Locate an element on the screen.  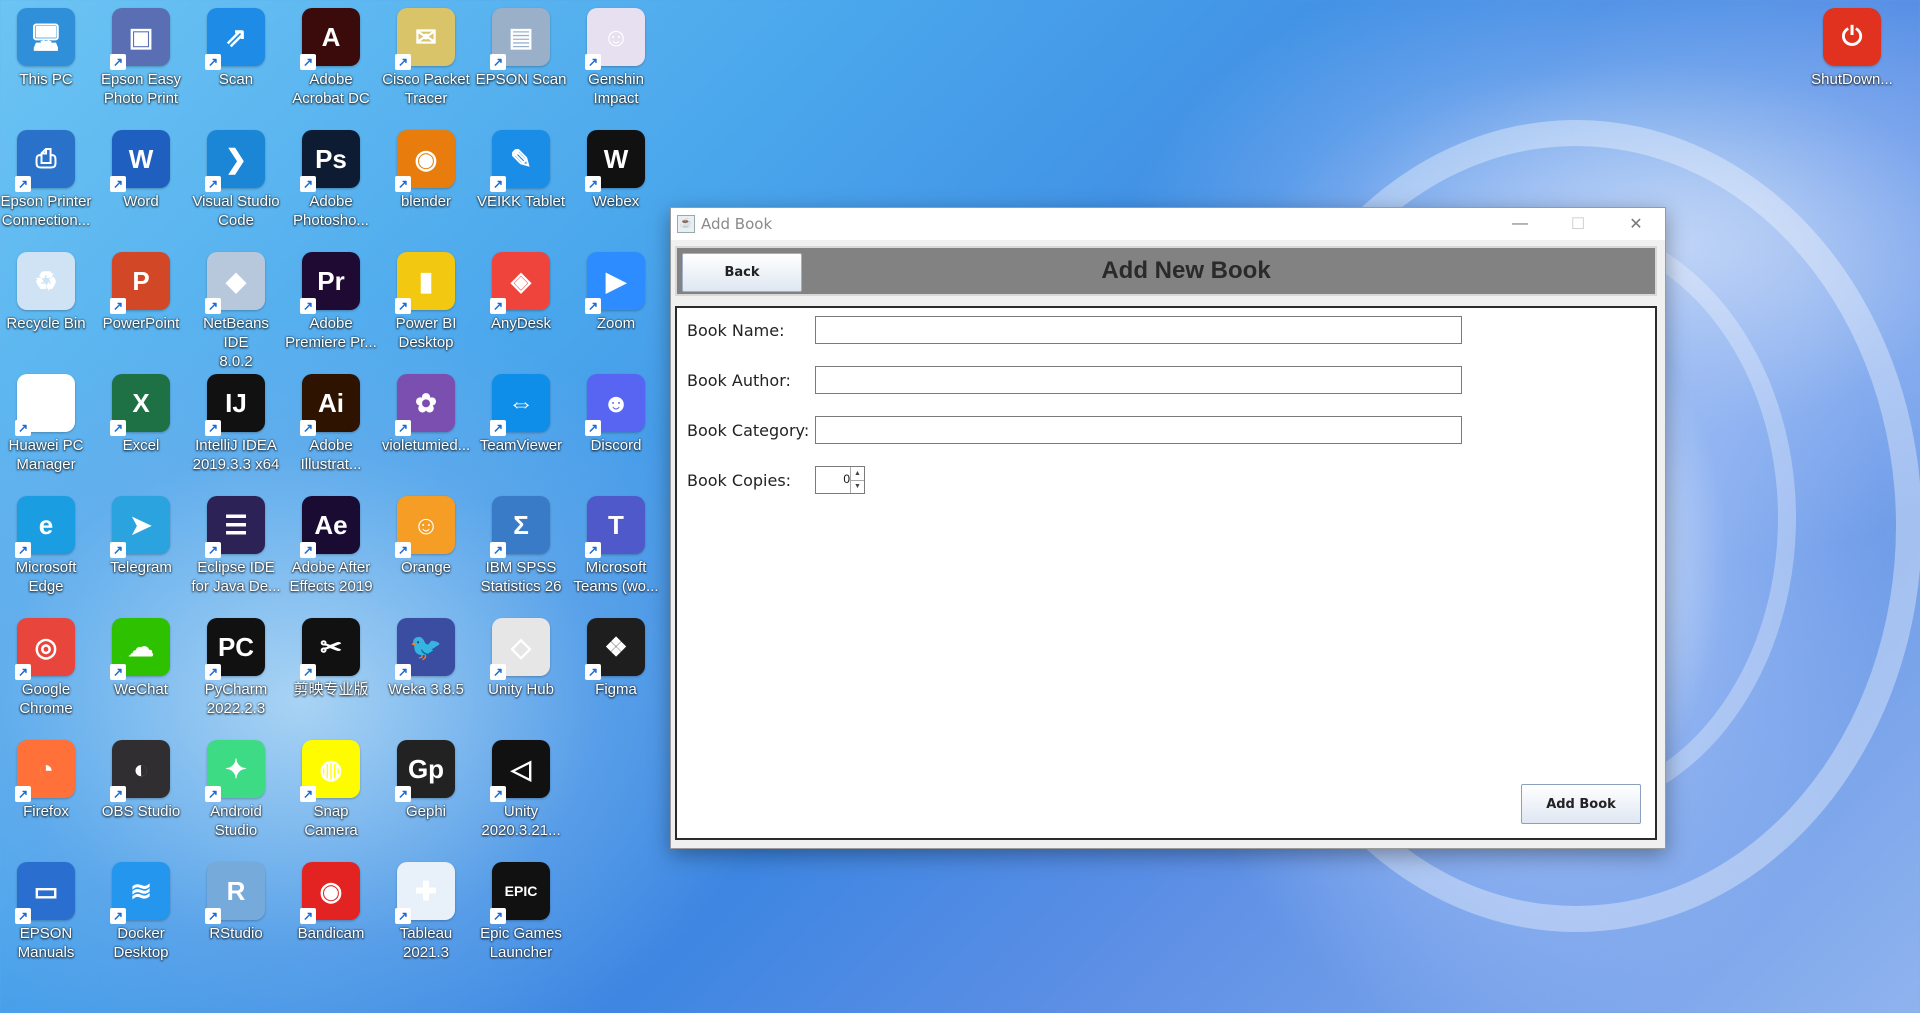
desktop-icon: ♻ Recycle Bin is located at coordinates (46, 305).